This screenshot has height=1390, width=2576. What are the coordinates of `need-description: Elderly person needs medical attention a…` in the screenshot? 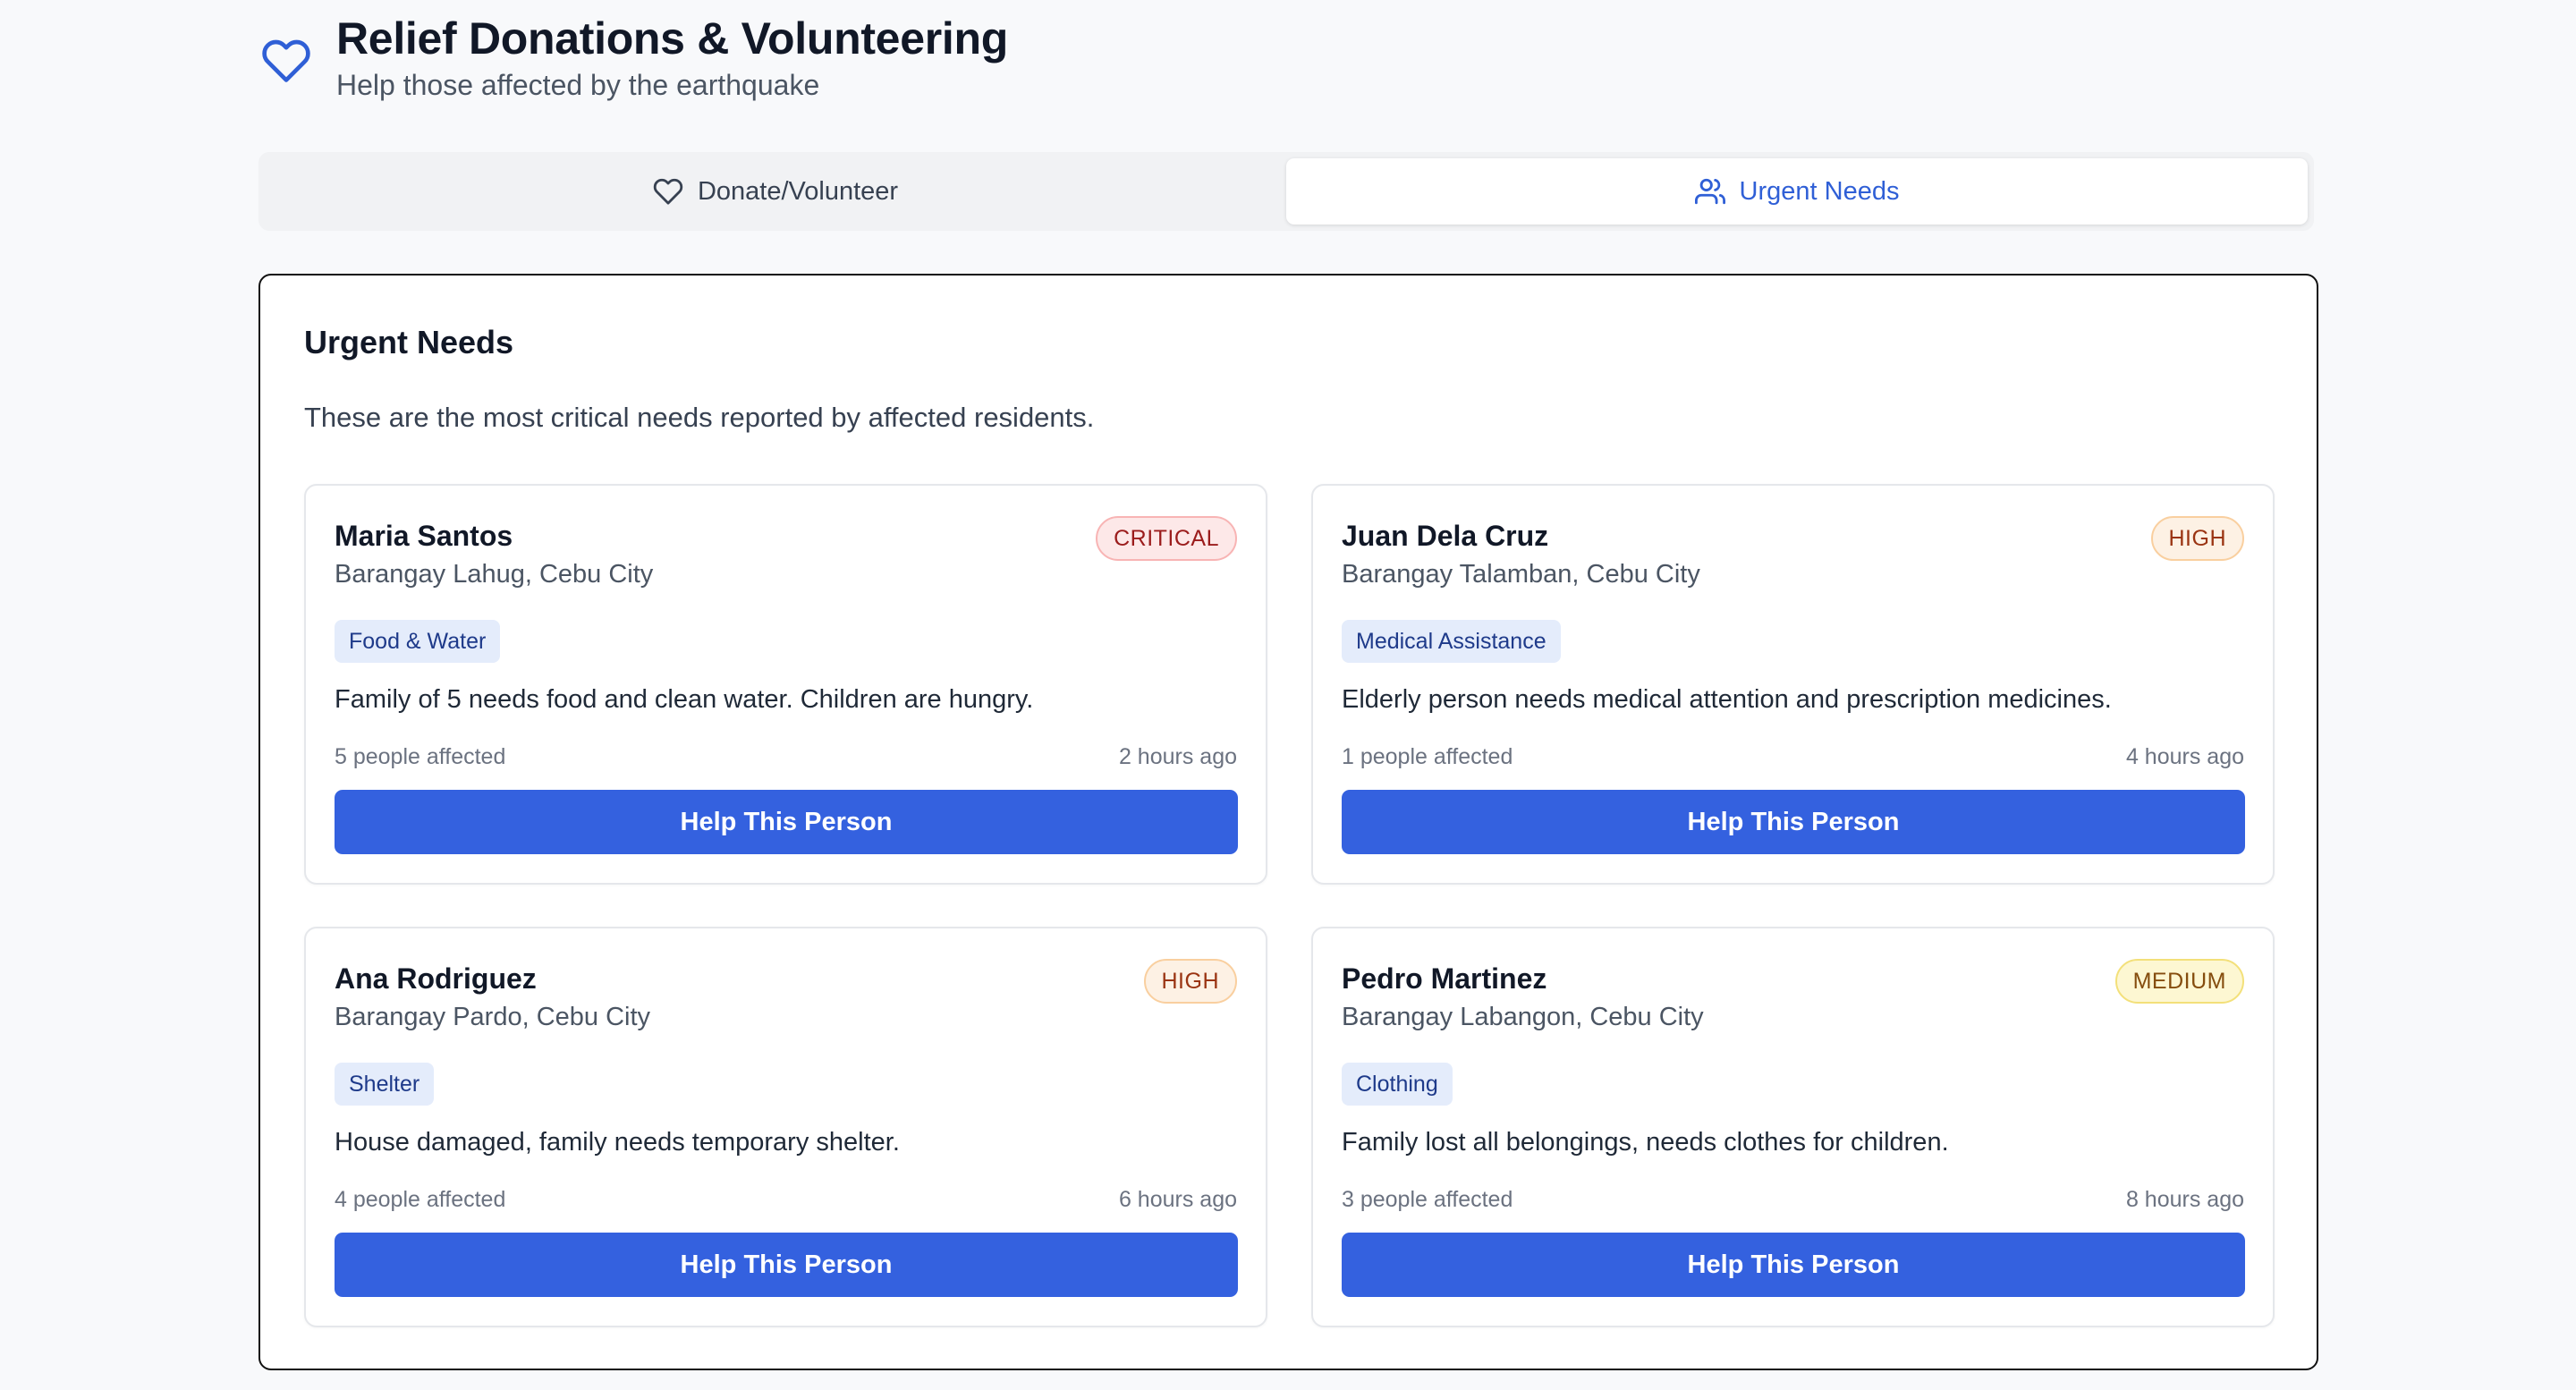 It's located at (1727, 699).